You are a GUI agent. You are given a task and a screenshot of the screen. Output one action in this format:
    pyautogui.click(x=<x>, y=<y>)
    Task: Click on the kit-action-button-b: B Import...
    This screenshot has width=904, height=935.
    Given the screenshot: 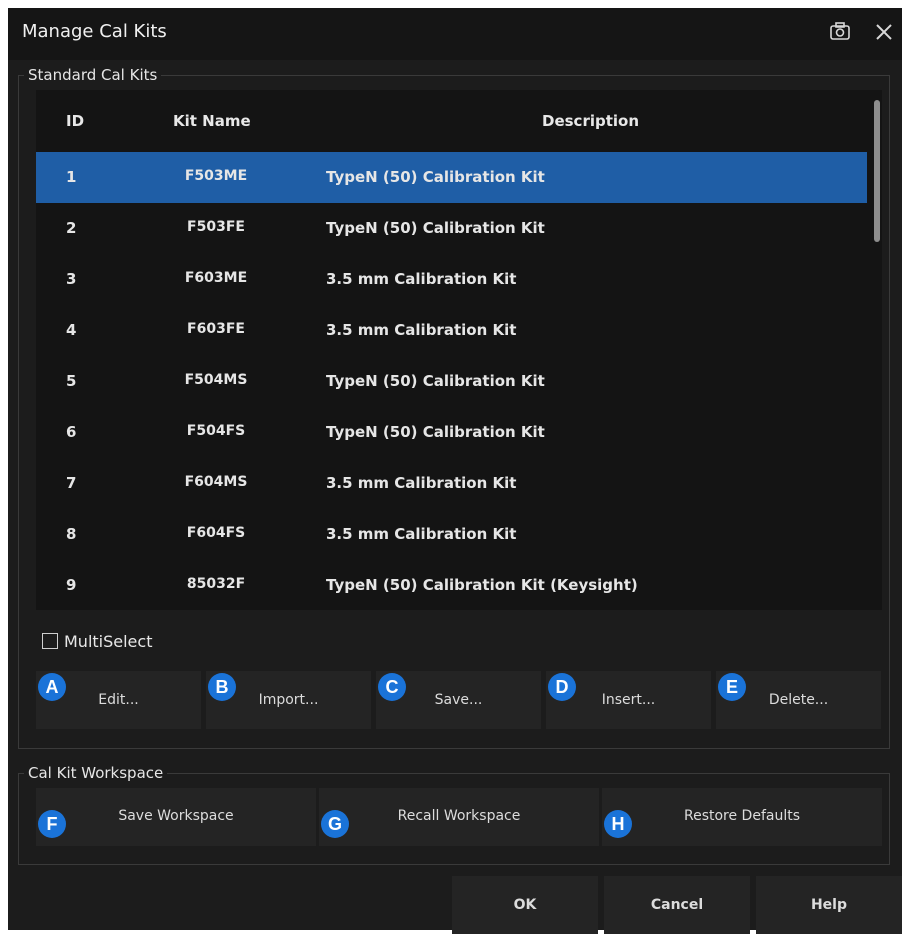 What is the action you would take?
    pyautogui.click(x=288, y=700)
    